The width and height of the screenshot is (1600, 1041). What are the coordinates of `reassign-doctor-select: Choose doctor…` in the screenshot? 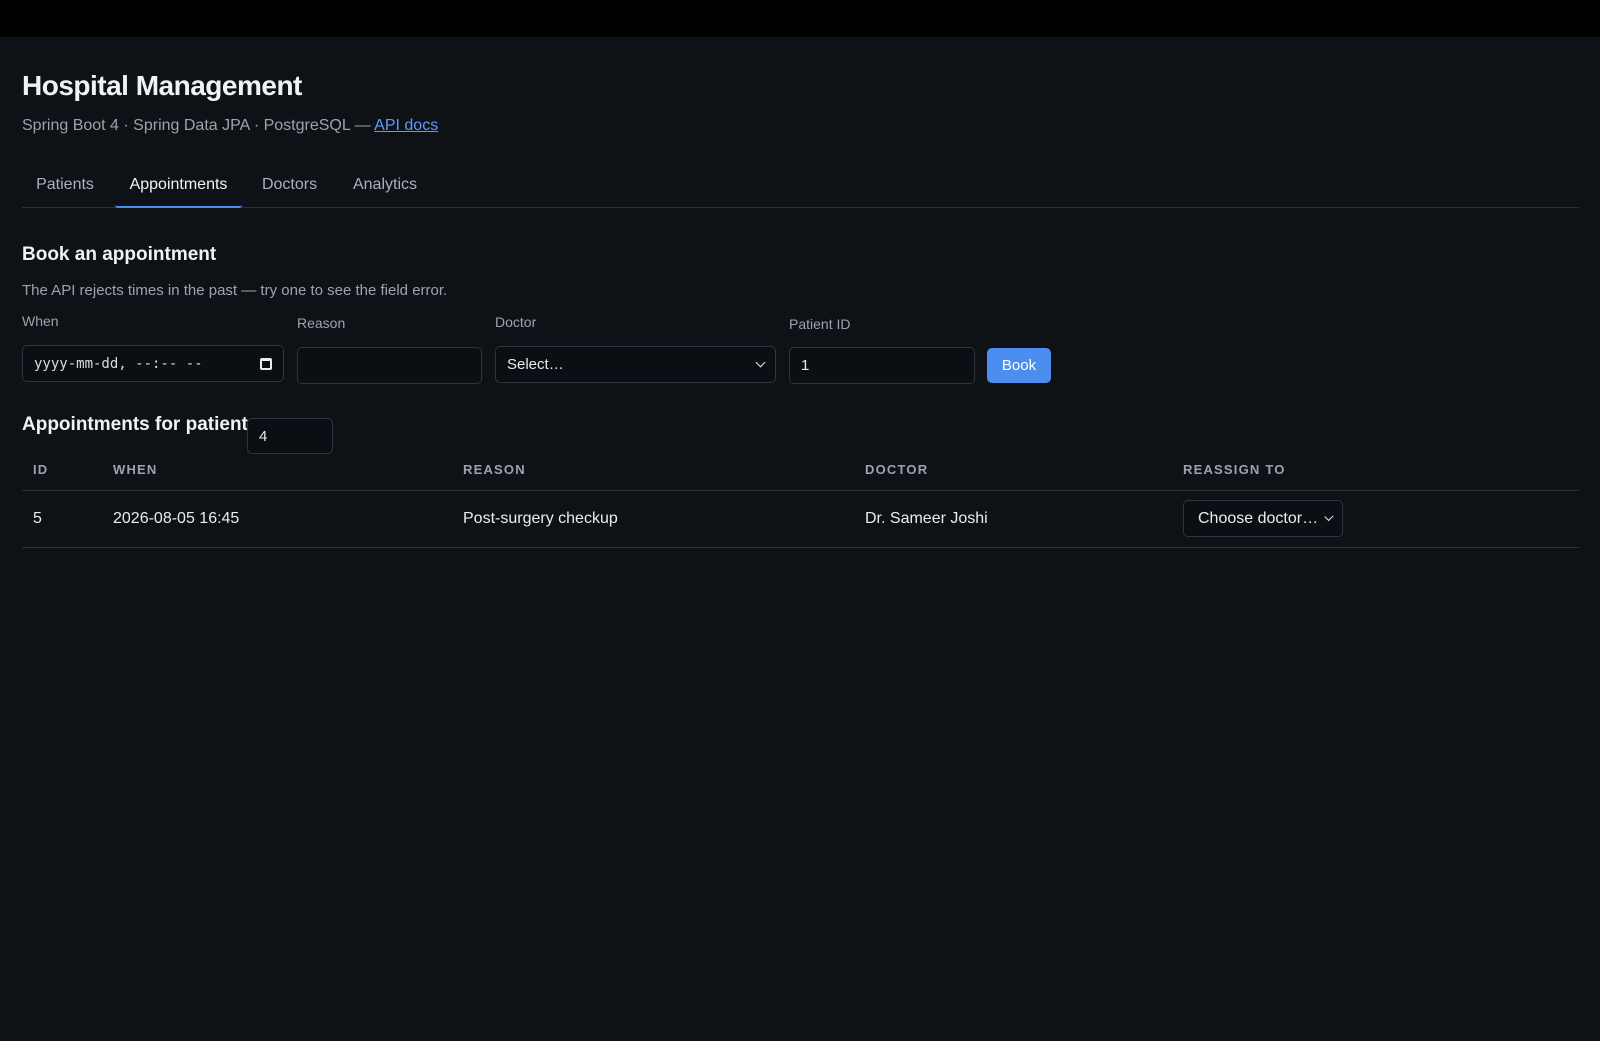 It's located at (1263, 518).